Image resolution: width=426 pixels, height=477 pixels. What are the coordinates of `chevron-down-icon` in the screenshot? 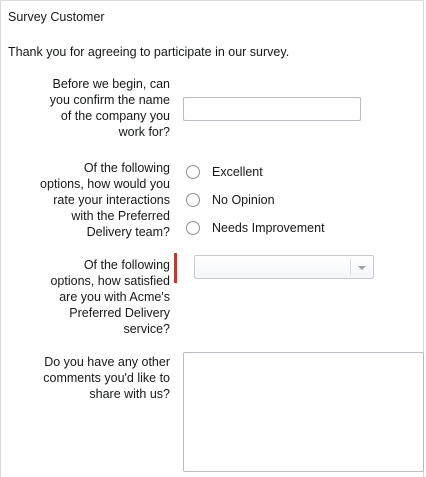 It's located at (362, 268).